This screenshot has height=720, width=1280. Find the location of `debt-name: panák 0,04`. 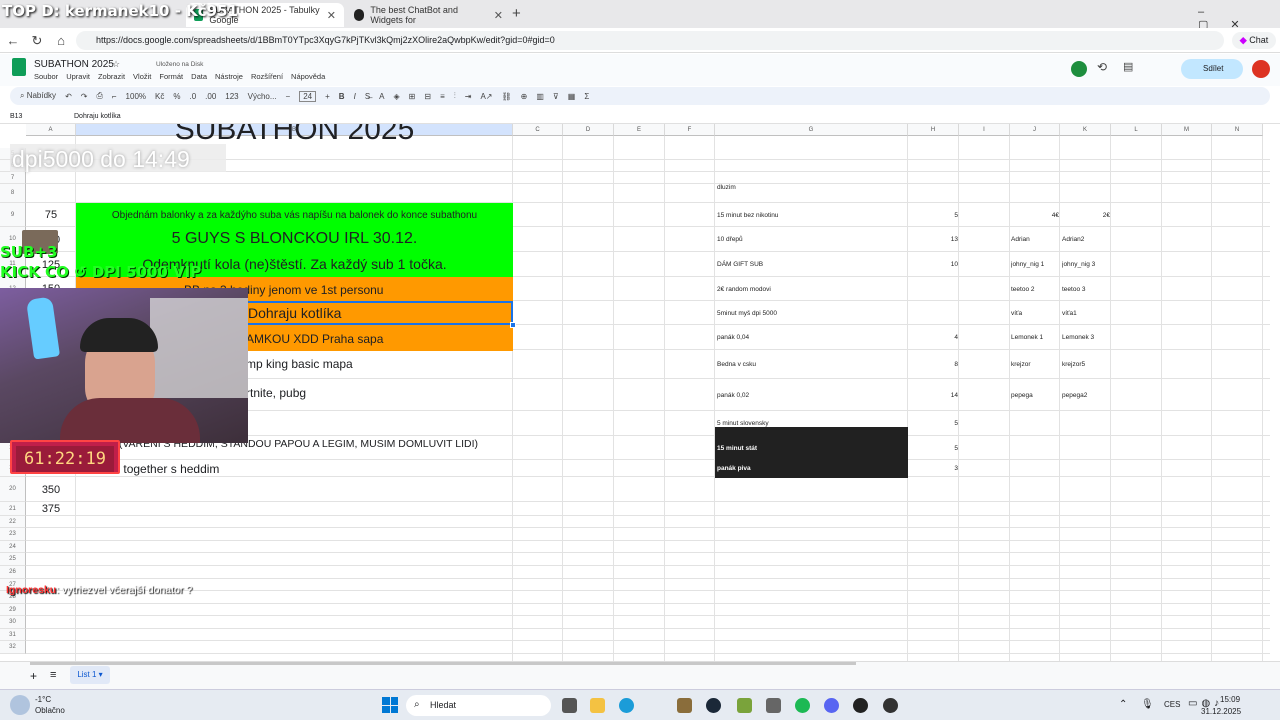

debt-name: panák 0,04 is located at coordinates (812, 337).